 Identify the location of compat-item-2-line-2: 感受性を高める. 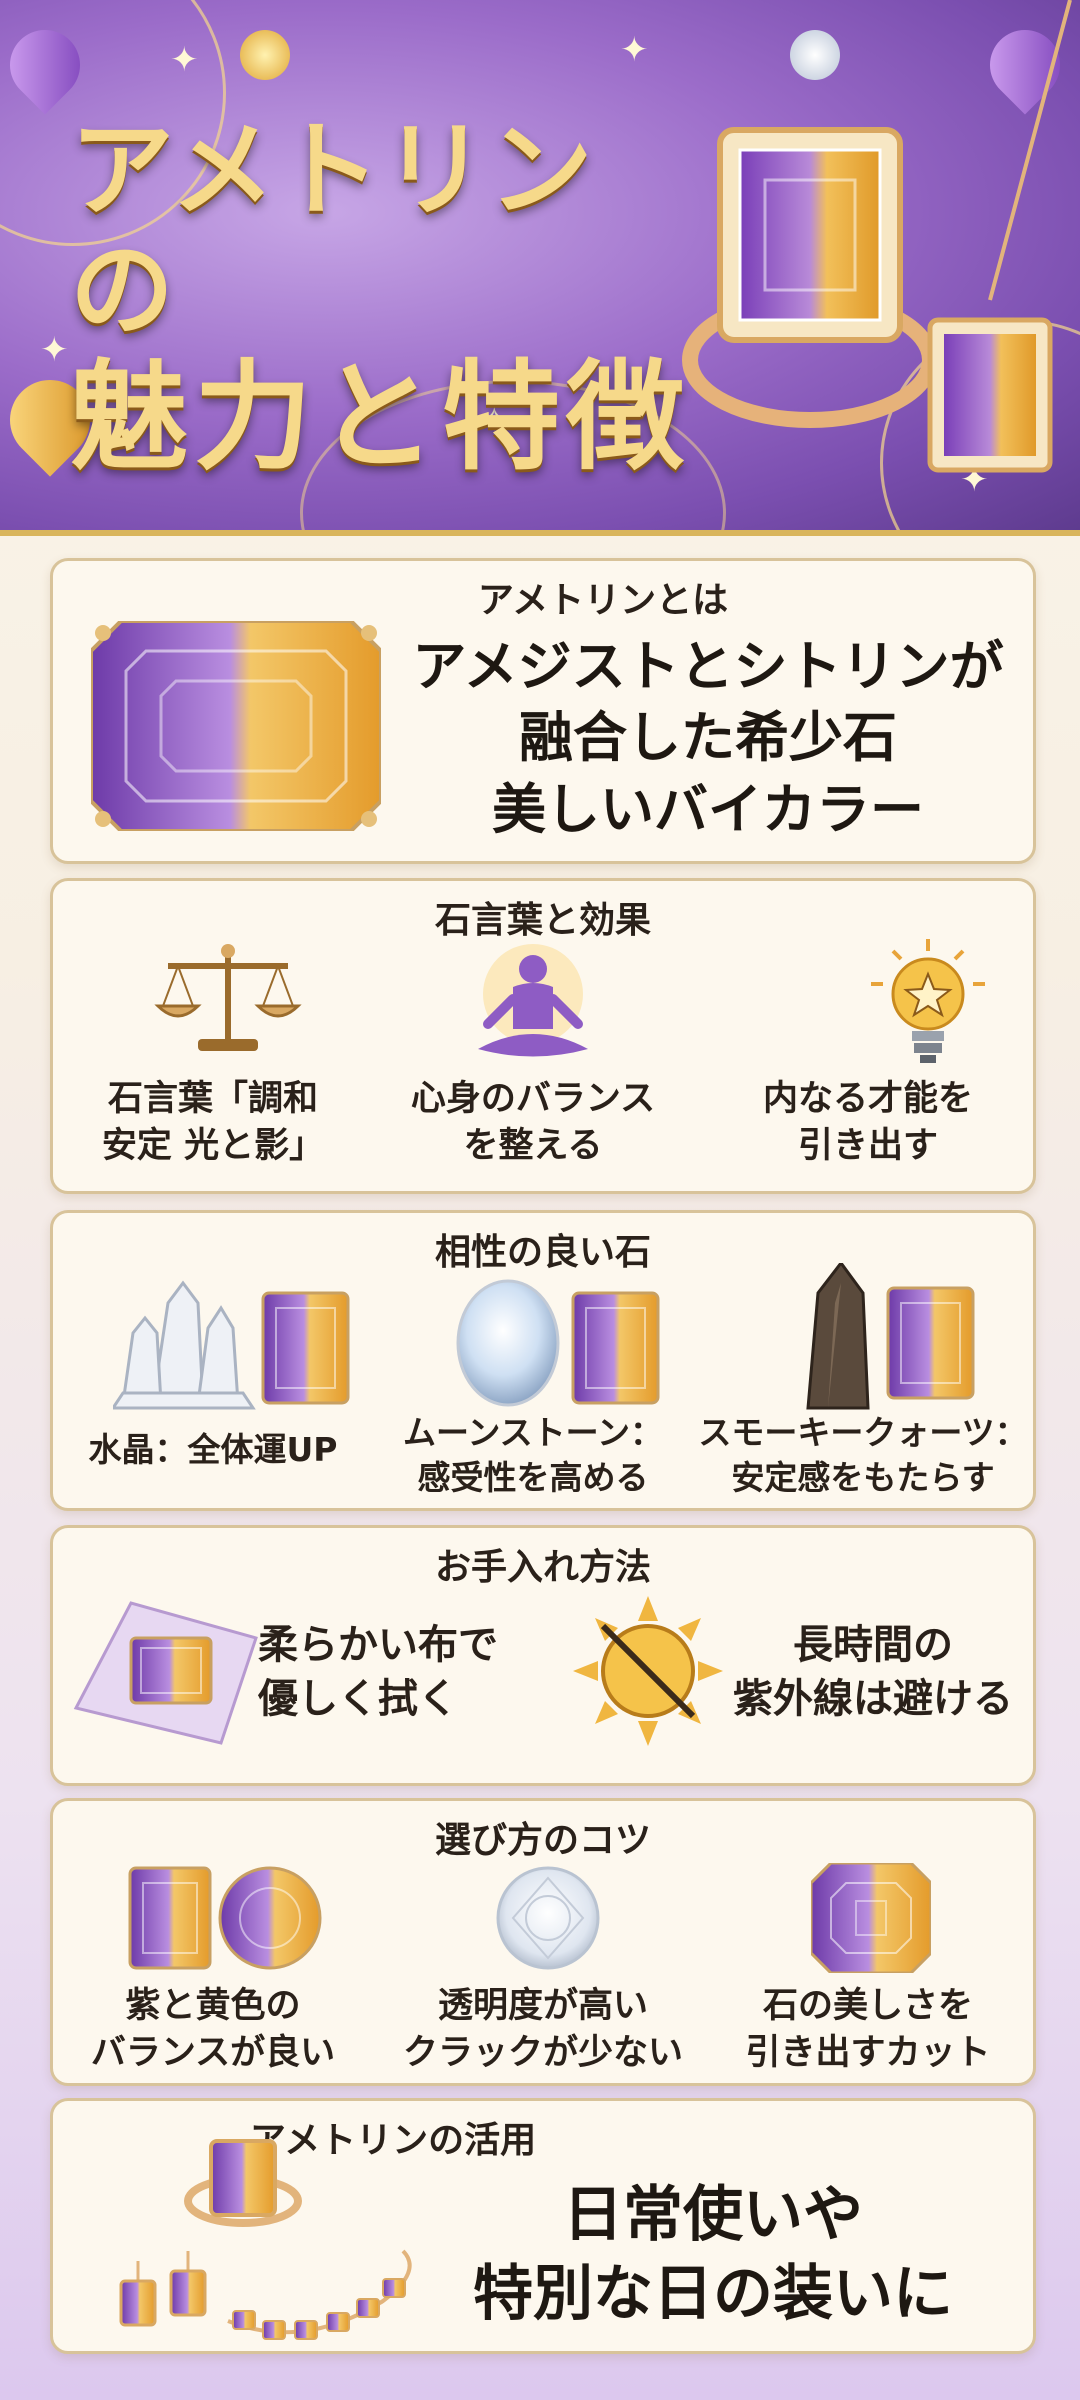
(533, 1477).